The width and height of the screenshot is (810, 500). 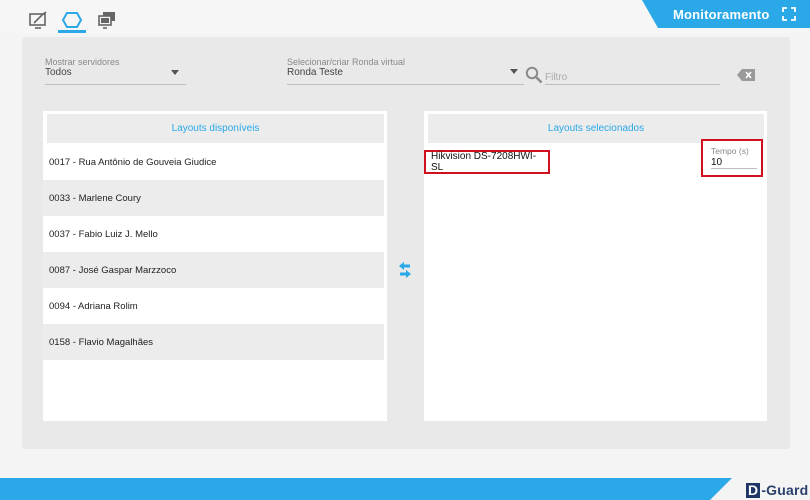 What do you see at coordinates (346, 62) in the screenshot?
I see `tour-select-label: Selecionar/criar Ronda virtual` at bounding box center [346, 62].